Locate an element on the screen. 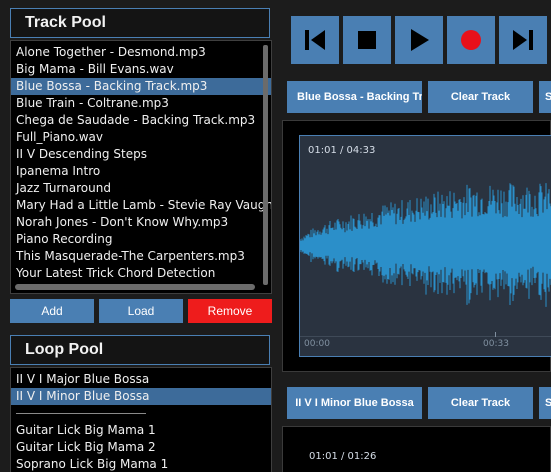 The height and width of the screenshot is (472, 551). player1-clear-track-button: Clear Track is located at coordinates (480, 97).